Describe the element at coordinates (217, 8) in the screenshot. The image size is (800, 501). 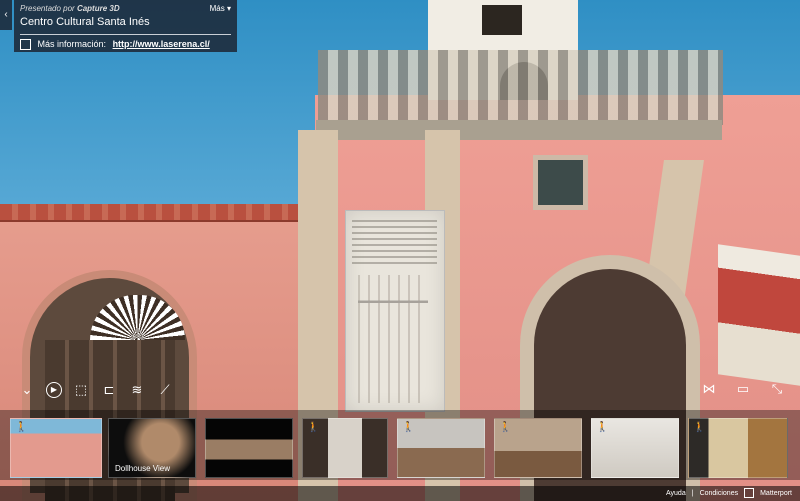
I see `more-label: Más` at that location.